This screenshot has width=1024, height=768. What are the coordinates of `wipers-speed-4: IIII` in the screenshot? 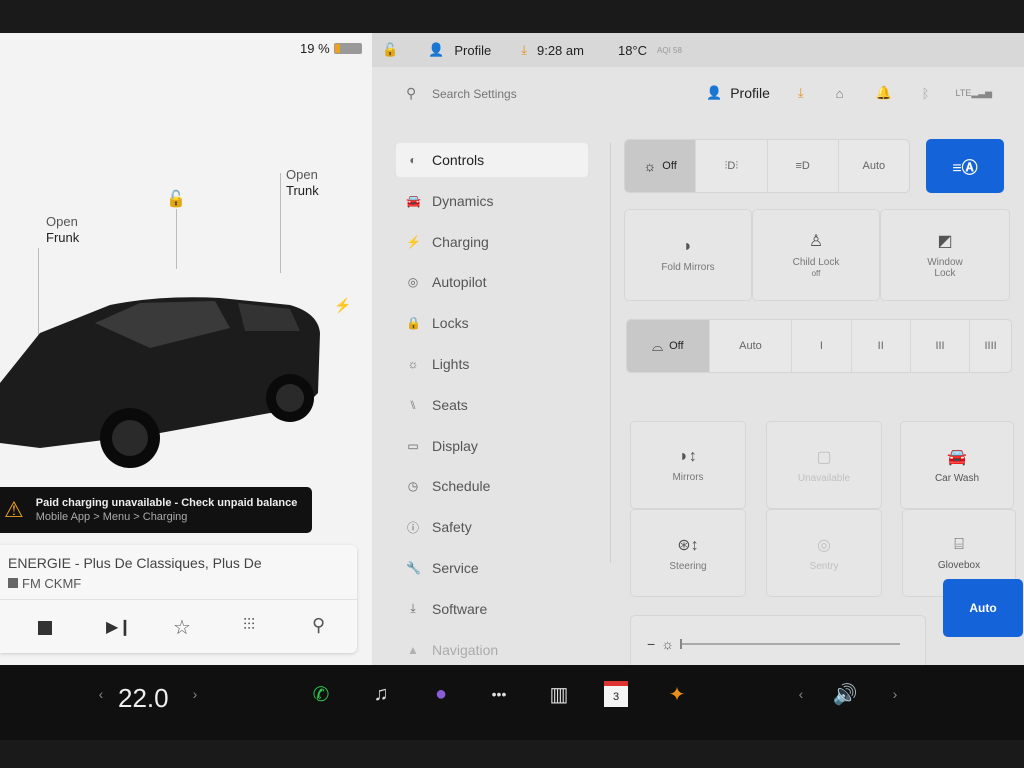 It's located at (990, 346).